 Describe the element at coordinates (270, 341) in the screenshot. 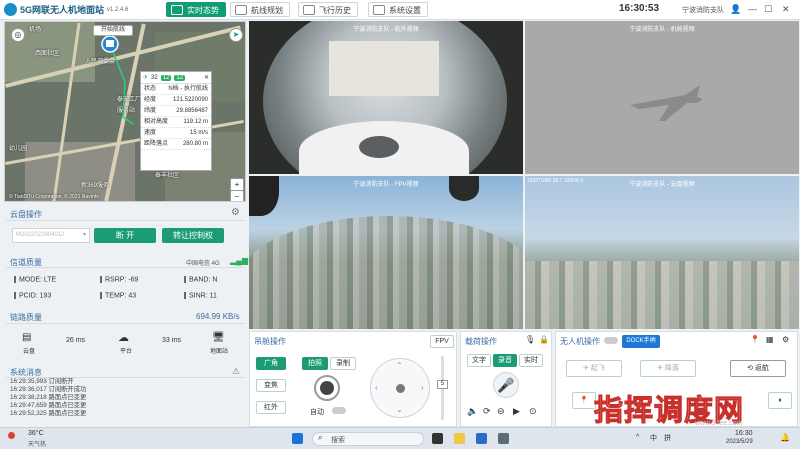

I see `camera-panel-title: 吊舱操作` at that location.